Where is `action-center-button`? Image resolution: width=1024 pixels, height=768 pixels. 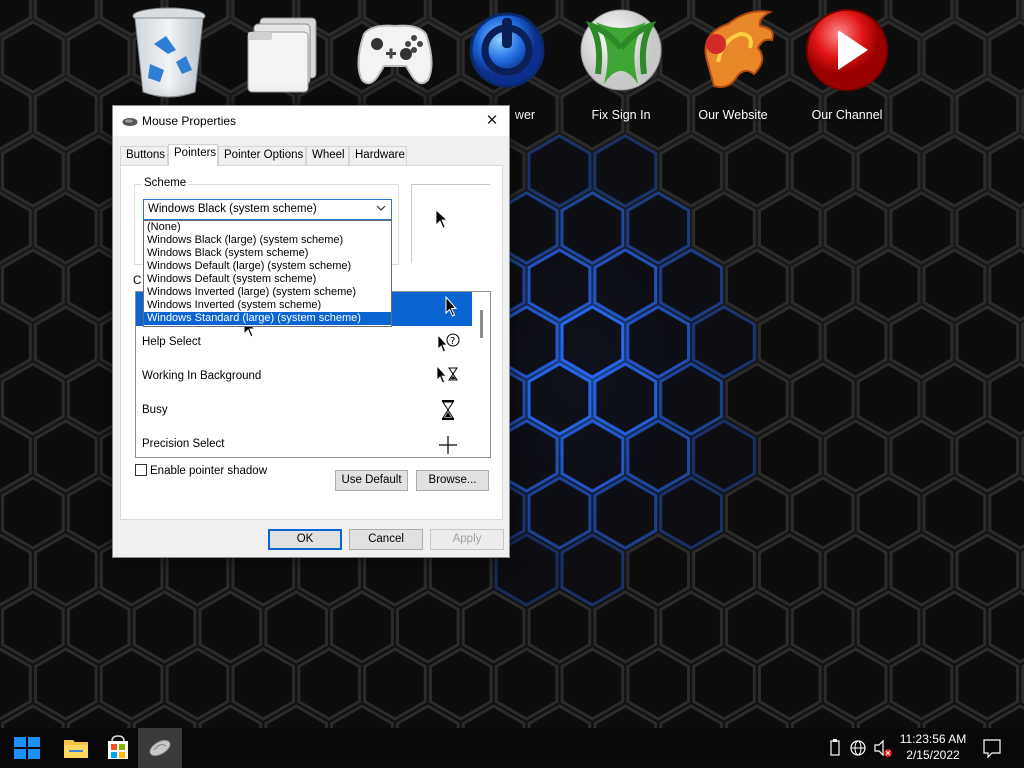
action-center-button is located at coordinates (994, 748).